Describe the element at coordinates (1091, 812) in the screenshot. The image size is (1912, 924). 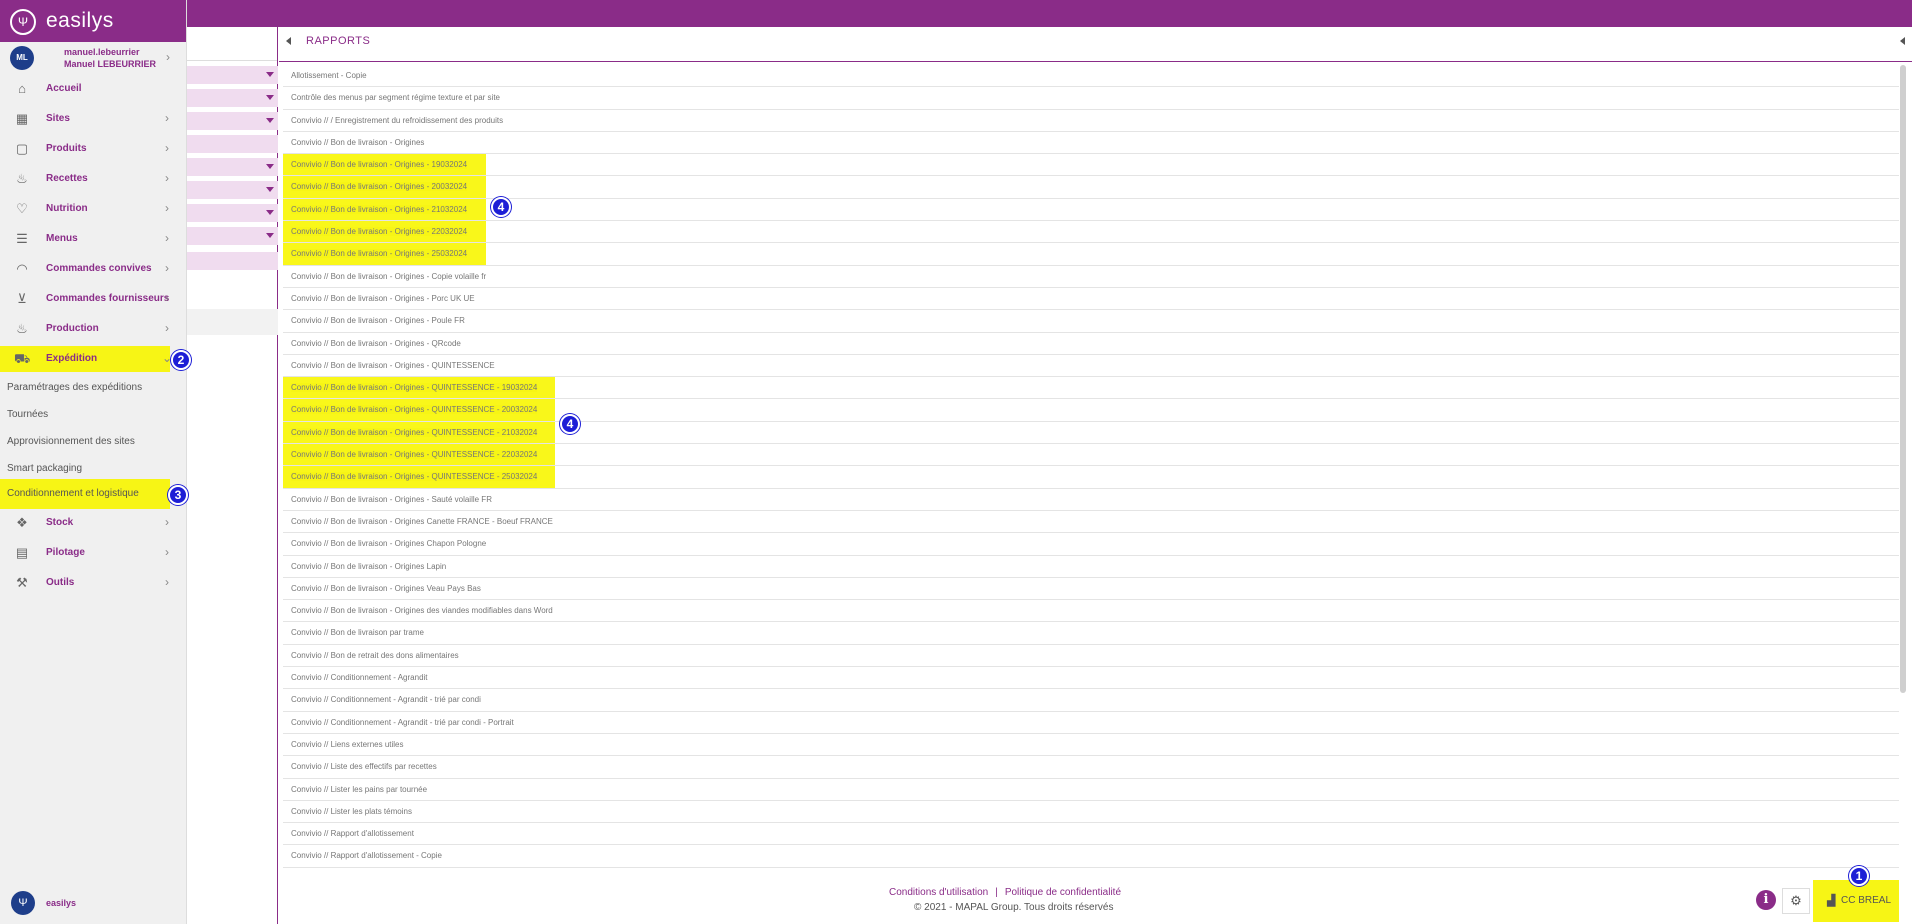
I see `report-row: Convivio // Lister les plats témoins` at that location.